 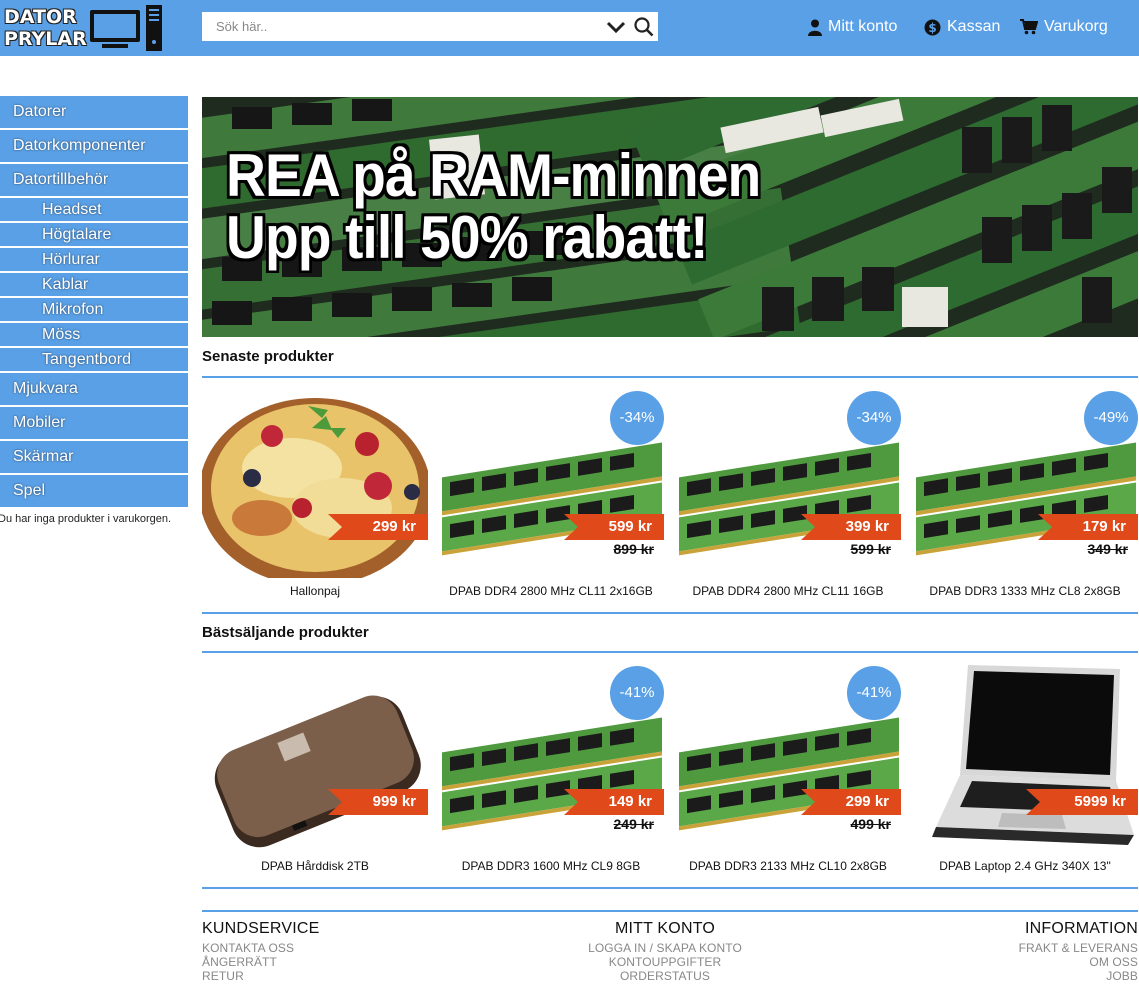 What do you see at coordinates (1020, 866) in the screenshot?
I see `product-name: DPAB Laptop 2.4 GHz 340X 13"` at bounding box center [1020, 866].